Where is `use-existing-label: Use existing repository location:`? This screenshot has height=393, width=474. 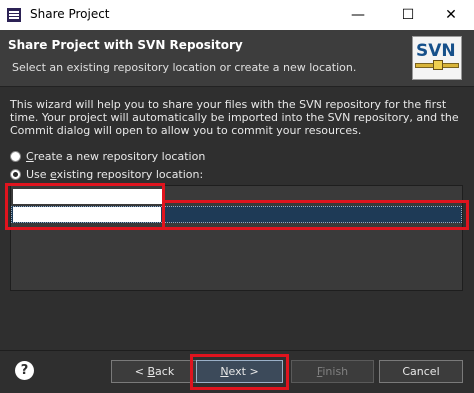 use-existing-label: Use existing repository location: is located at coordinates (114, 174).